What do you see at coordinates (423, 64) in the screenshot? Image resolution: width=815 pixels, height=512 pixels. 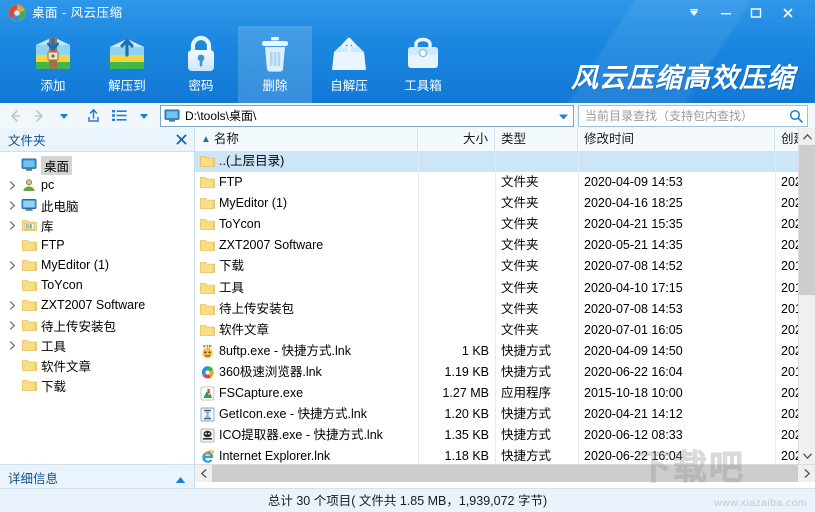 I see `toolbar-button-toolbox: 工具箱` at bounding box center [423, 64].